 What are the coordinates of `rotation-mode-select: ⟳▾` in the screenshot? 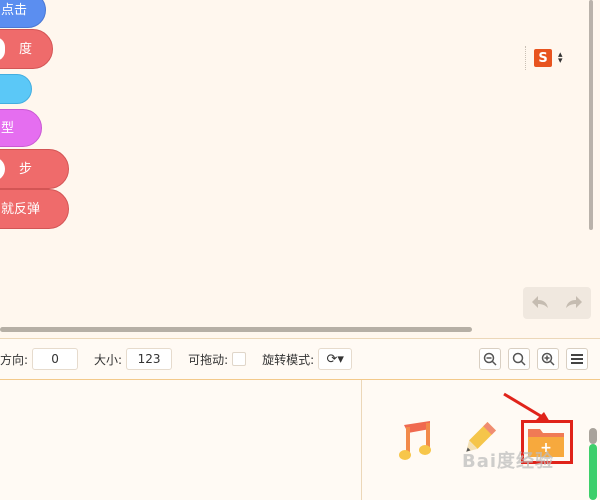 It's located at (335, 359).